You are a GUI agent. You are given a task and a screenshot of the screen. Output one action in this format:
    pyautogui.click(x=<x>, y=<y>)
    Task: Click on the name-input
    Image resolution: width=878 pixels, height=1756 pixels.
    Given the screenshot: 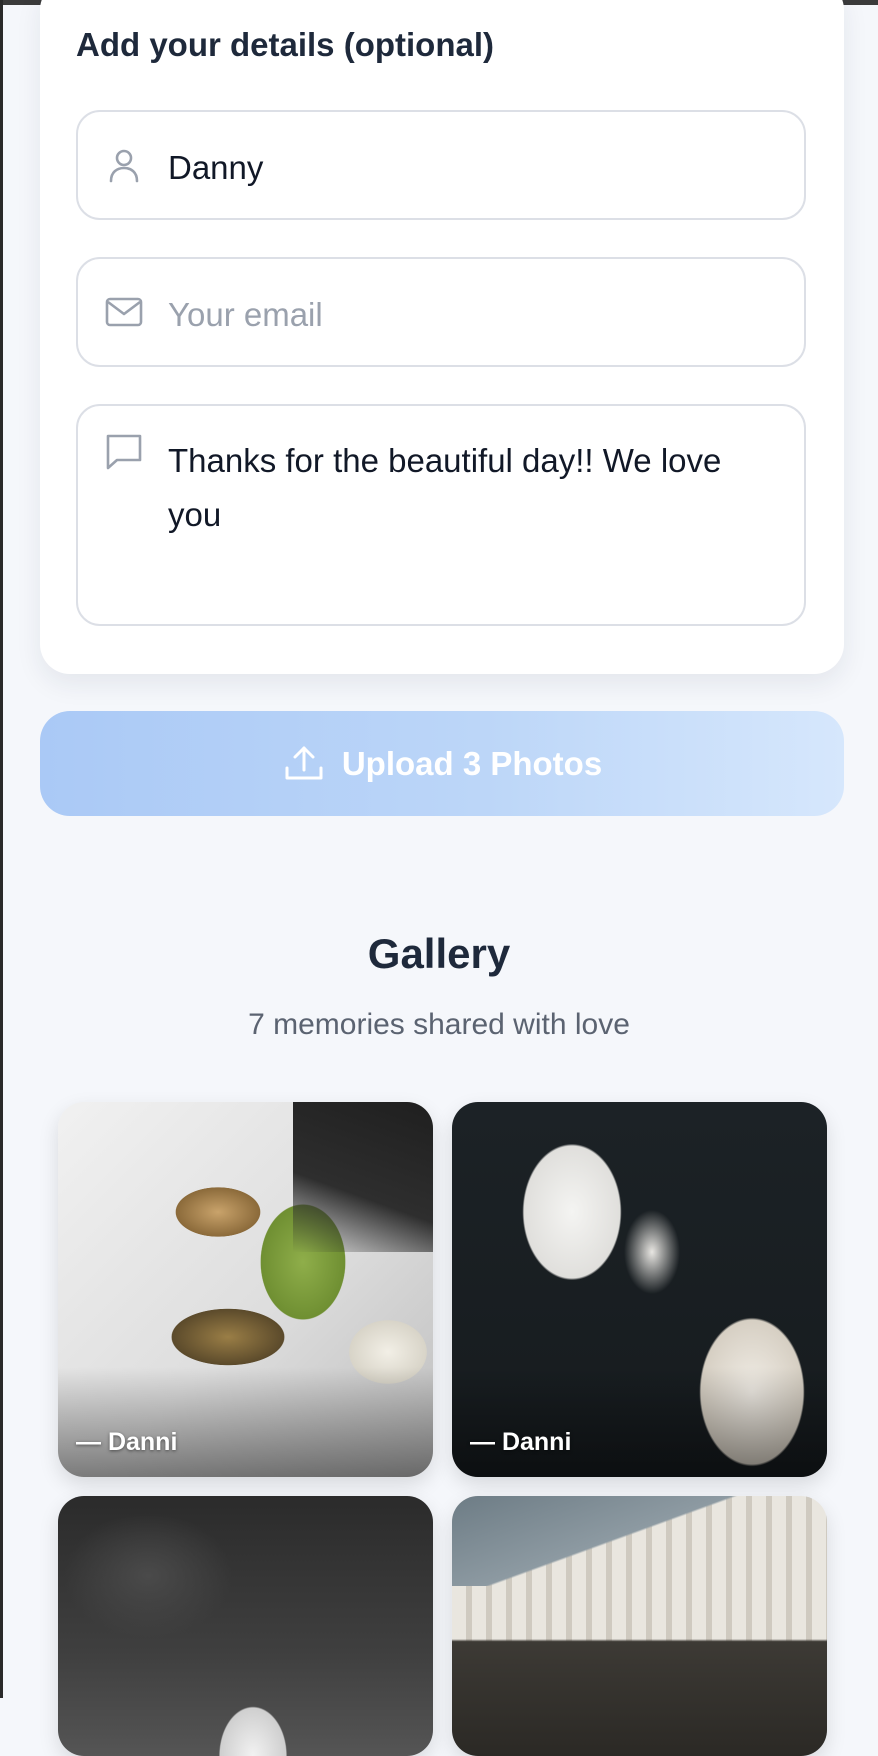 What is the action you would take?
    pyautogui.click(x=471, y=168)
    